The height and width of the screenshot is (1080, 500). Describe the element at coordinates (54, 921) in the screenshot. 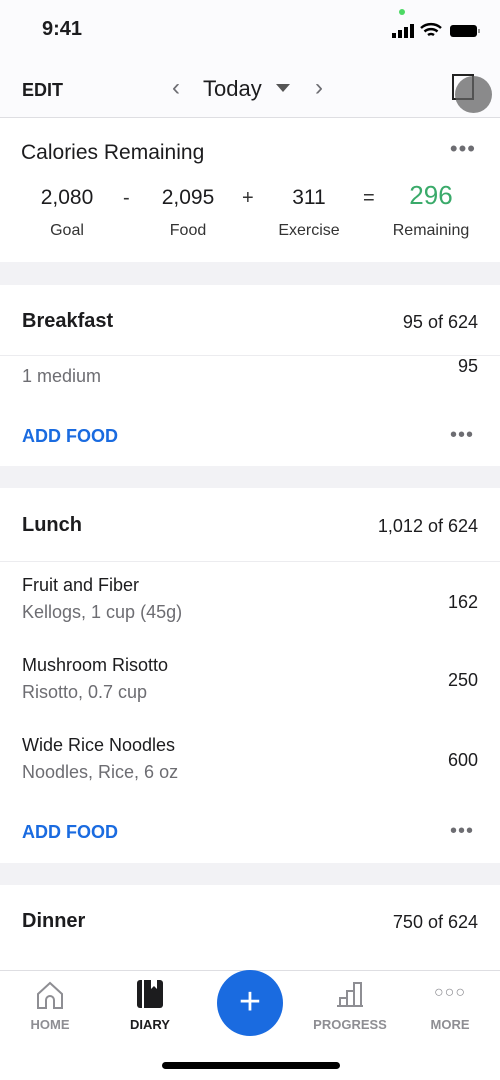

I see `meal-title: Dinner` at that location.